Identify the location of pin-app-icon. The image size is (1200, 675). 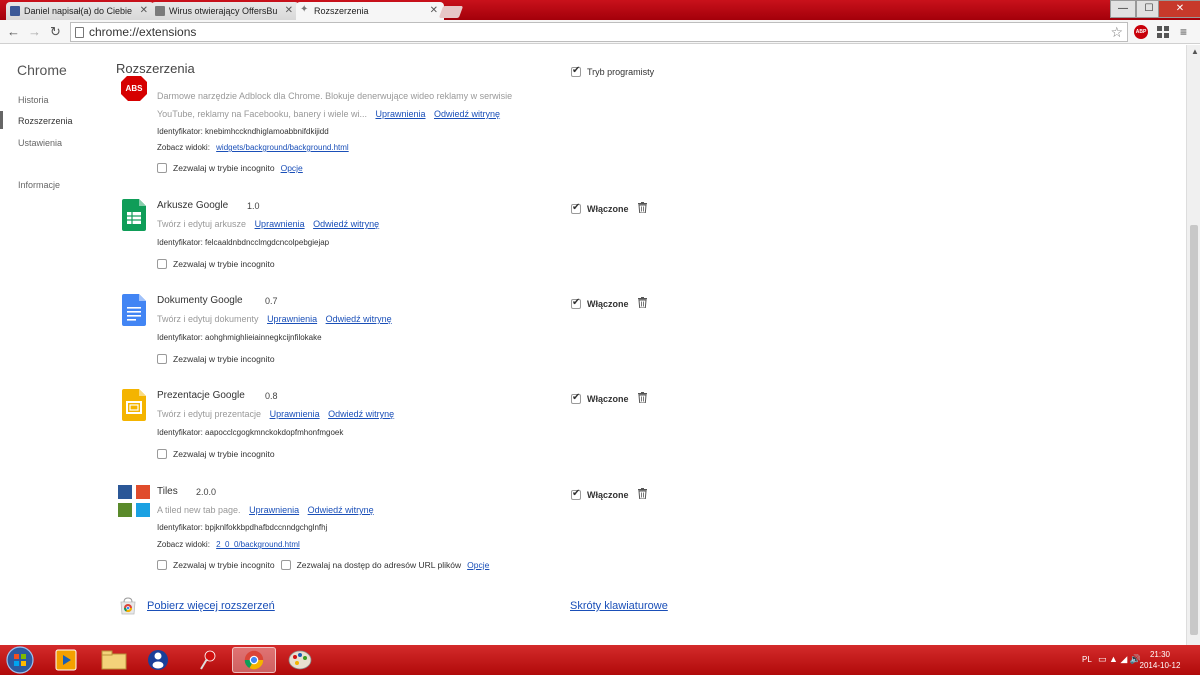
(208, 660).